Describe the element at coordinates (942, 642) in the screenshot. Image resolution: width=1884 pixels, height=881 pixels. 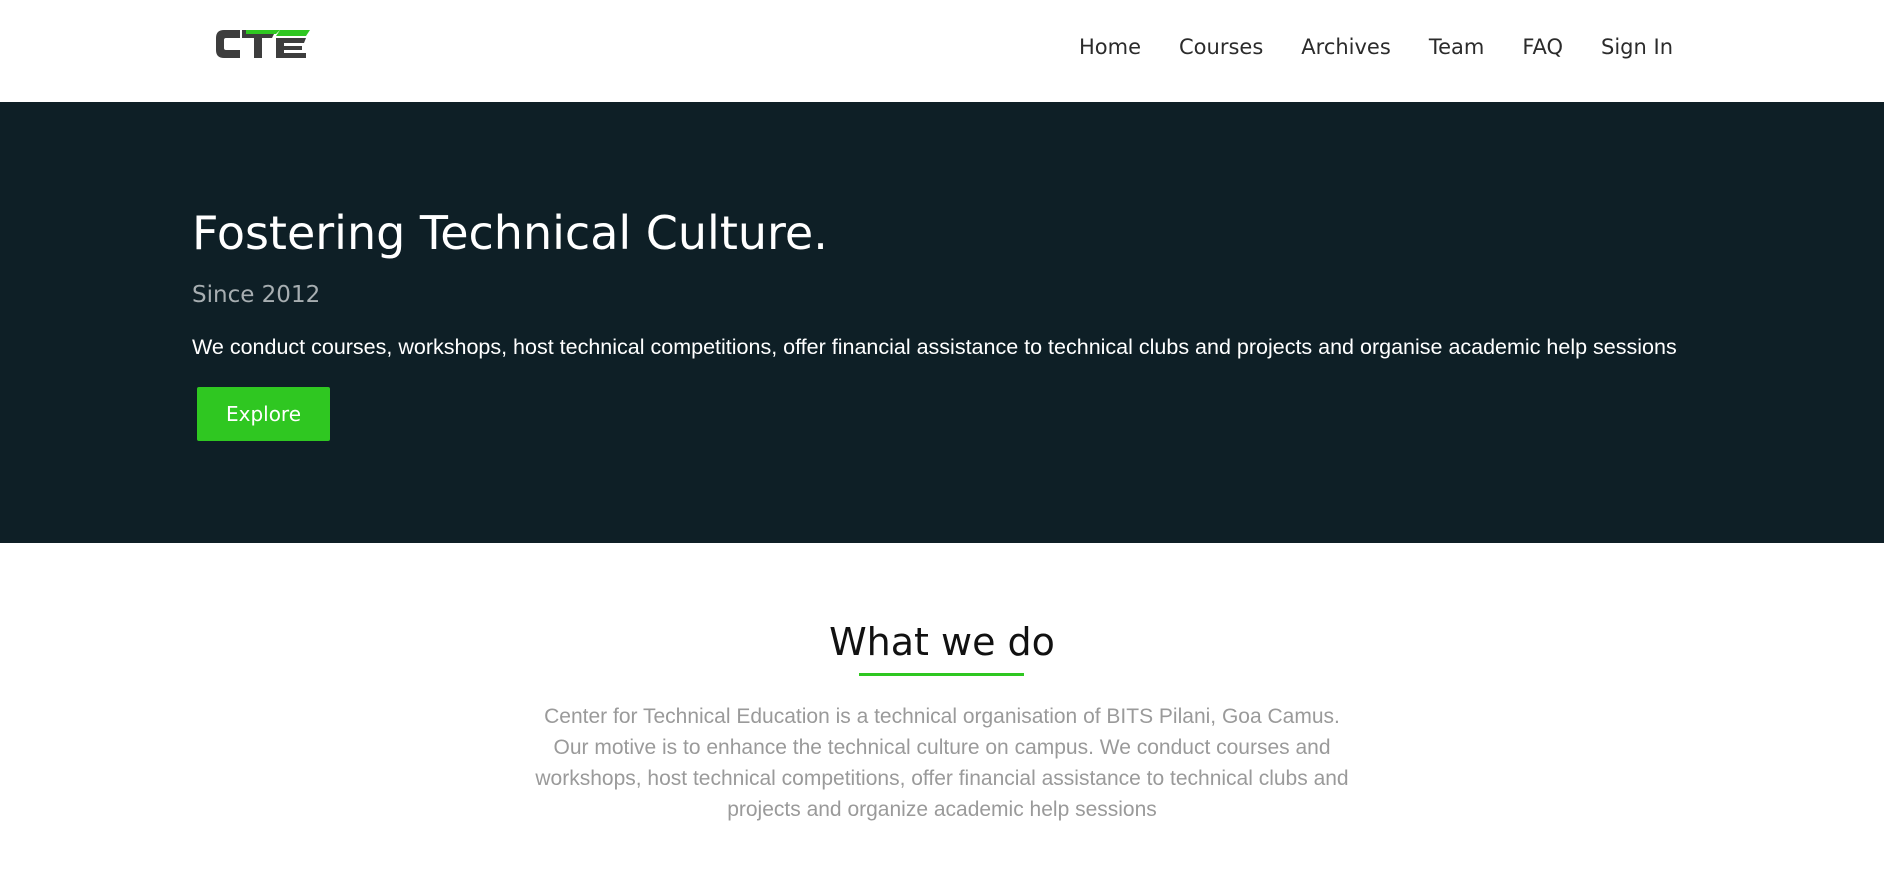
I see `what-we-do-title: What we do` at that location.